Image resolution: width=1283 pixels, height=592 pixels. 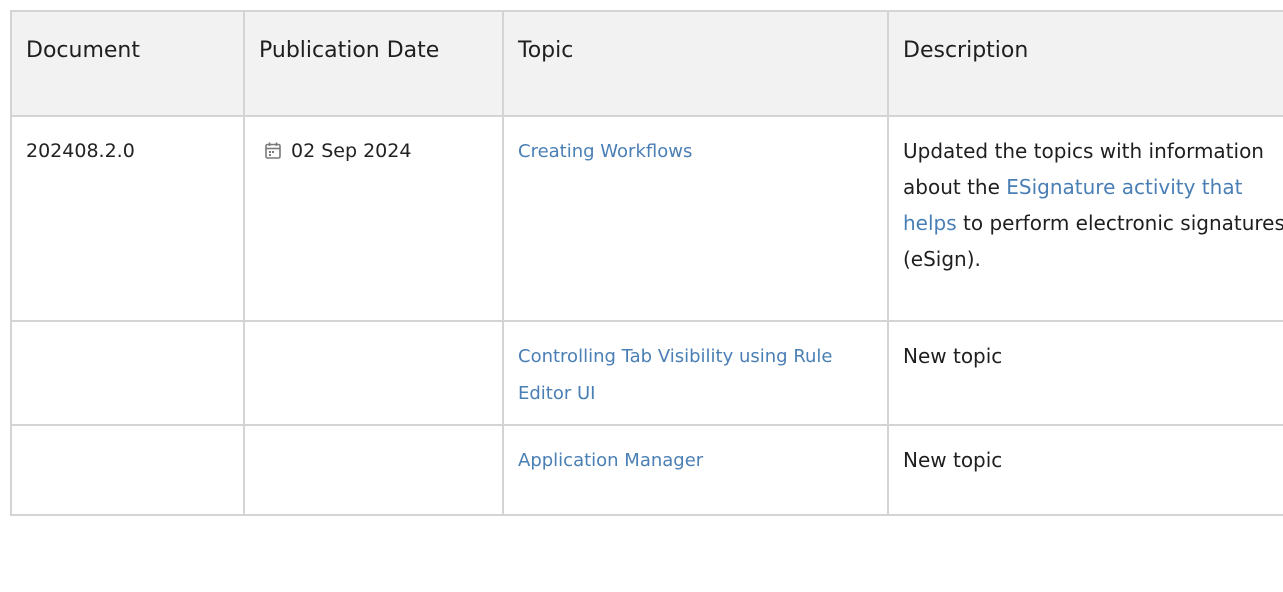 I want to click on topic-cell: Application Manager, so click(x=695, y=470).